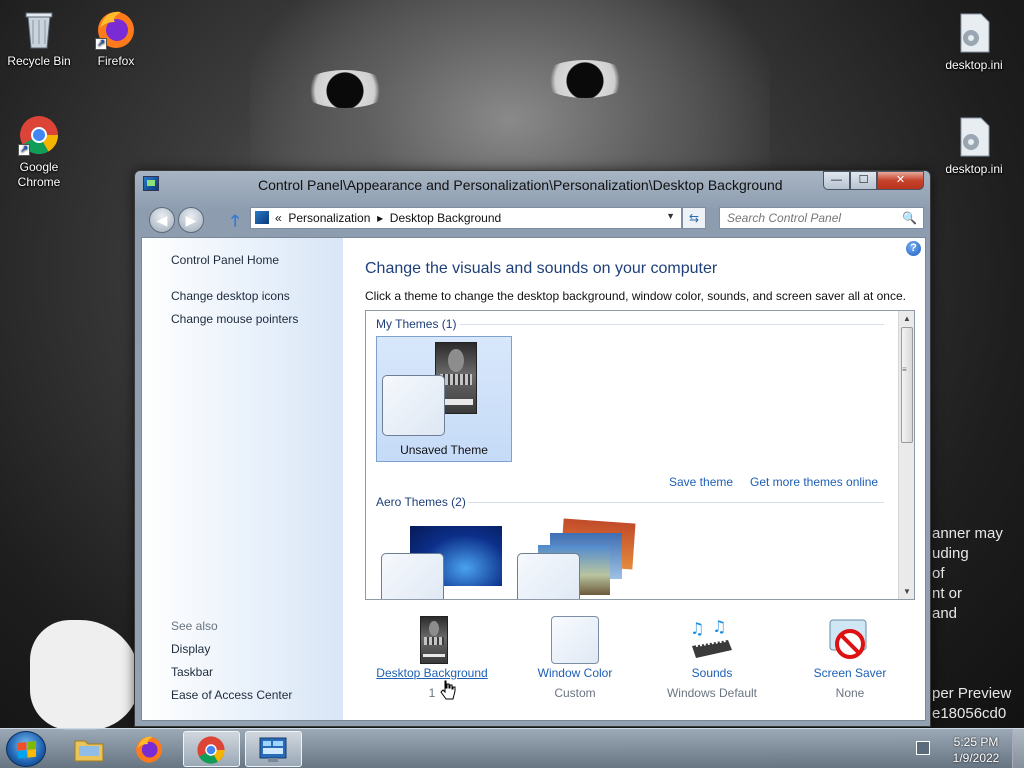 This screenshot has height=768, width=1024. I want to click on refresh-icon: ⇆, so click(694, 218).